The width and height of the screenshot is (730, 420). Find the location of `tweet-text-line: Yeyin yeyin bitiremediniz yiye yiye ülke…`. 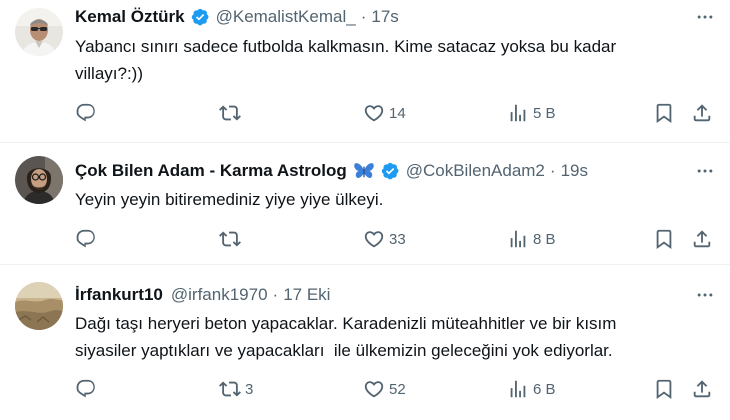

tweet-text-line: Yeyin yeyin bitiremediniz yiye yiye ülke… is located at coordinates (229, 199).